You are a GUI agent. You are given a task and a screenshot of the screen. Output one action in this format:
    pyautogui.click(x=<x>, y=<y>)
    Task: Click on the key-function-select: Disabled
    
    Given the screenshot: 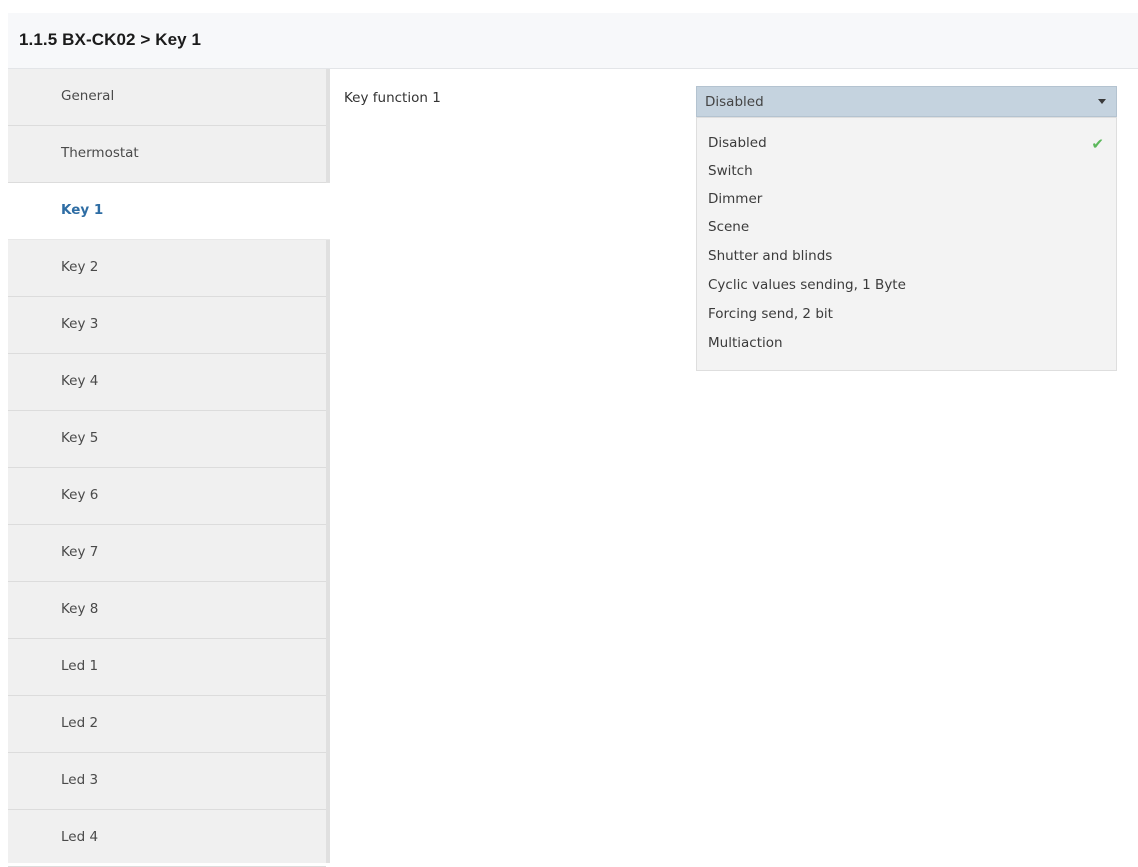 What is the action you would take?
    pyautogui.click(x=906, y=101)
    